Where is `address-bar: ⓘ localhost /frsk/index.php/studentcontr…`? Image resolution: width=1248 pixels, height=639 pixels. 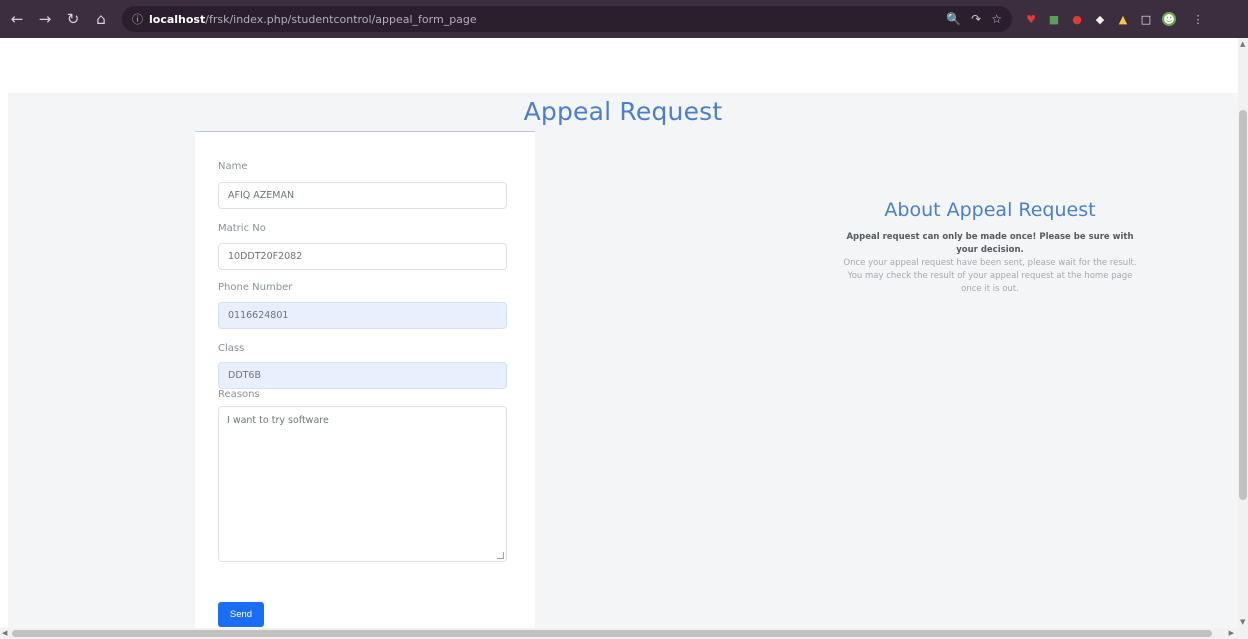 address-bar: ⓘ localhost /frsk/index.php/studentcontr… is located at coordinates (567, 19).